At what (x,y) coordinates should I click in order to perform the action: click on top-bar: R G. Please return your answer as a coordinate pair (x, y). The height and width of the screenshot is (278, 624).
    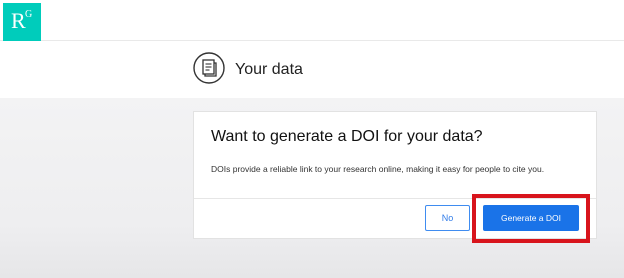
    Looking at the image, I should click on (312, 20).